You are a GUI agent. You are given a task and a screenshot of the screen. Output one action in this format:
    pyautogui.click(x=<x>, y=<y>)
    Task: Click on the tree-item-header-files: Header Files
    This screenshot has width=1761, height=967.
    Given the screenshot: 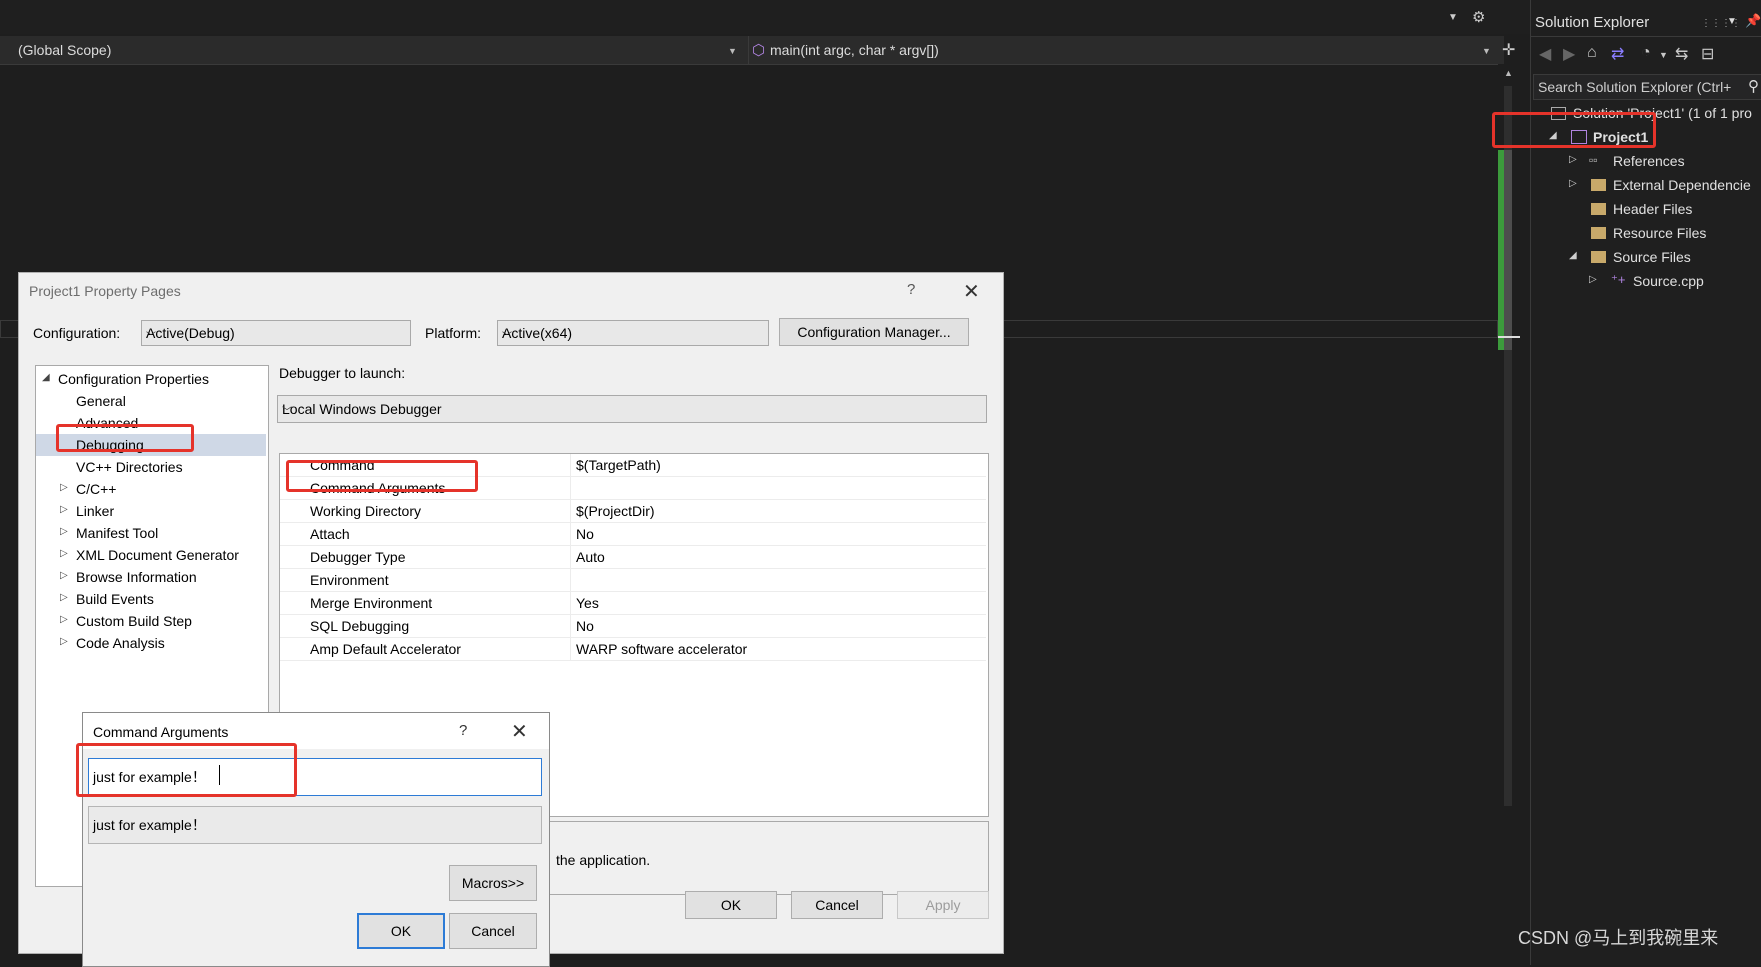 What is the action you would take?
    pyautogui.click(x=1646, y=209)
    